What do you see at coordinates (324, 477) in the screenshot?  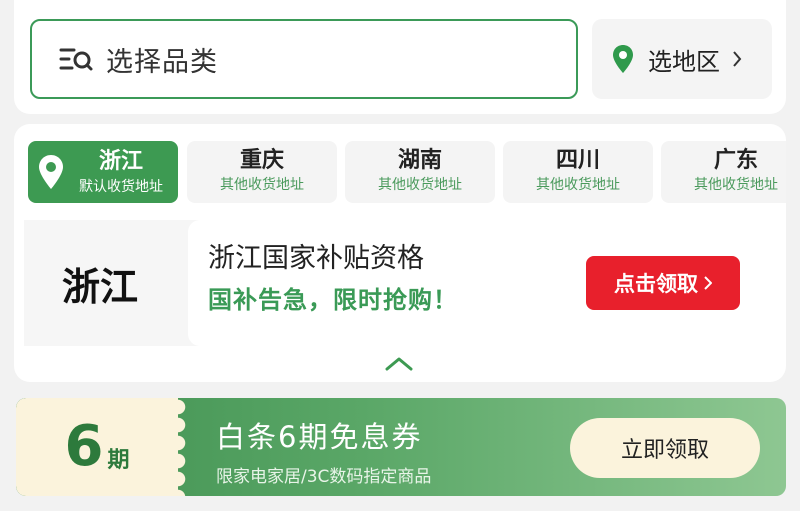 I see `coupon-description: 限家电家居/3C数码指定商品` at bounding box center [324, 477].